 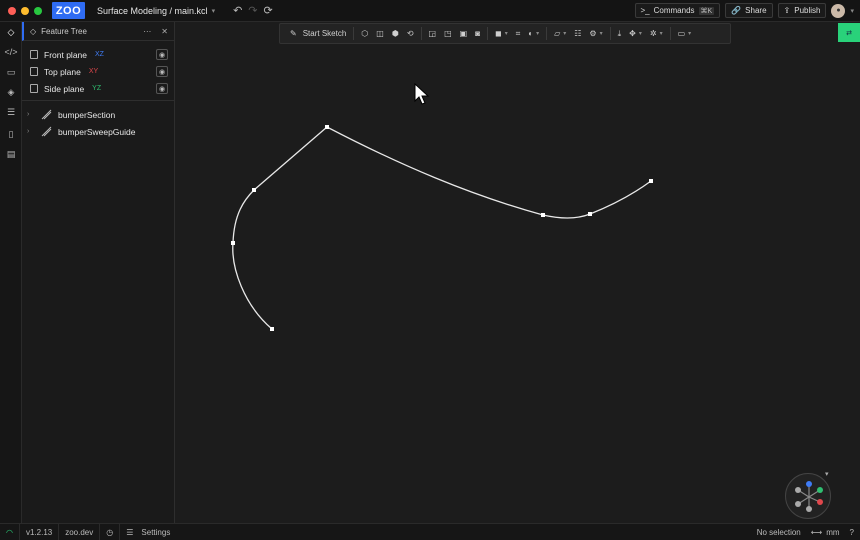 I want to click on selection-status: No selection, so click(x=778, y=532).